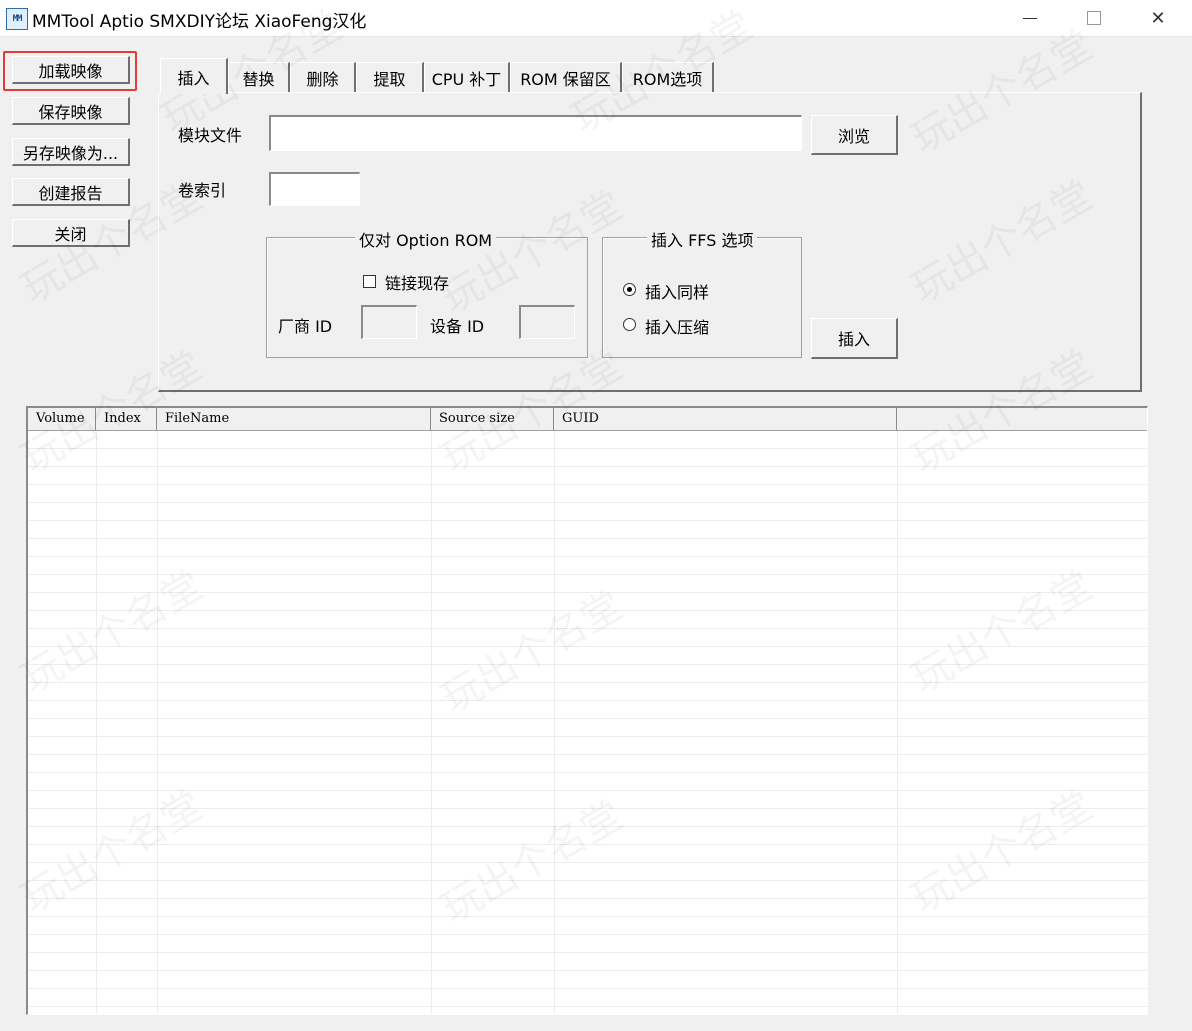 The width and height of the screenshot is (1192, 1031). Describe the element at coordinates (467, 77) in the screenshot. I see `tab-cpu-patch: CPU 补丁` at that location.